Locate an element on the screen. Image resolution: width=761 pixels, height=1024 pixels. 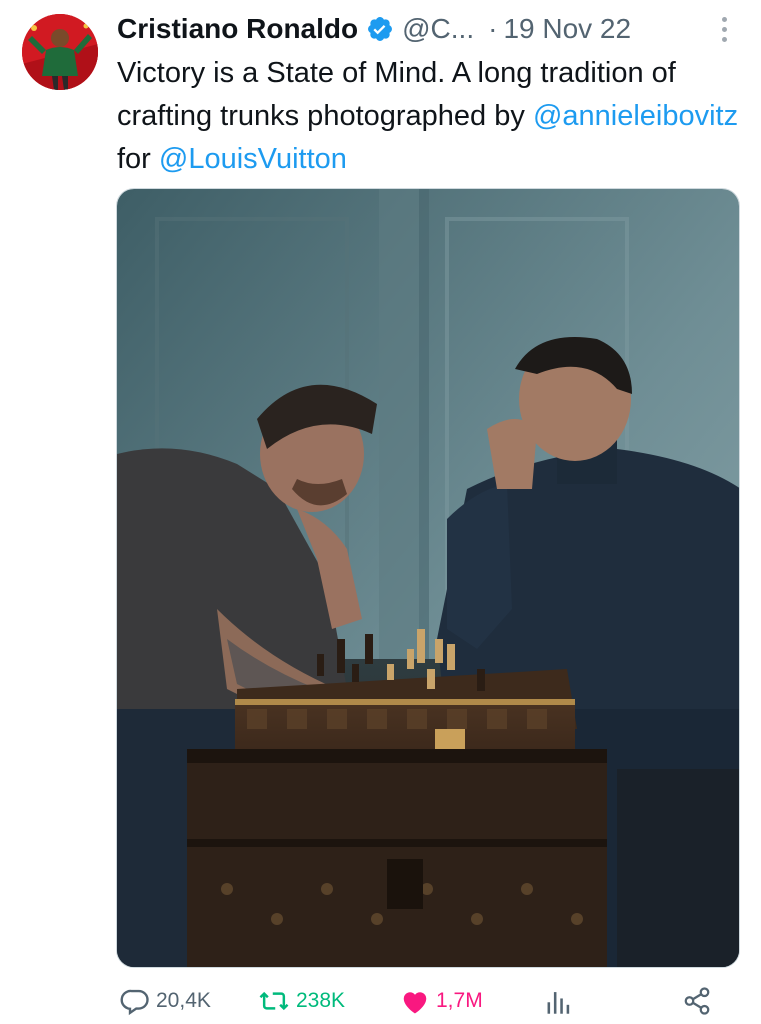
views-button is located at coordinates (559, 1001).